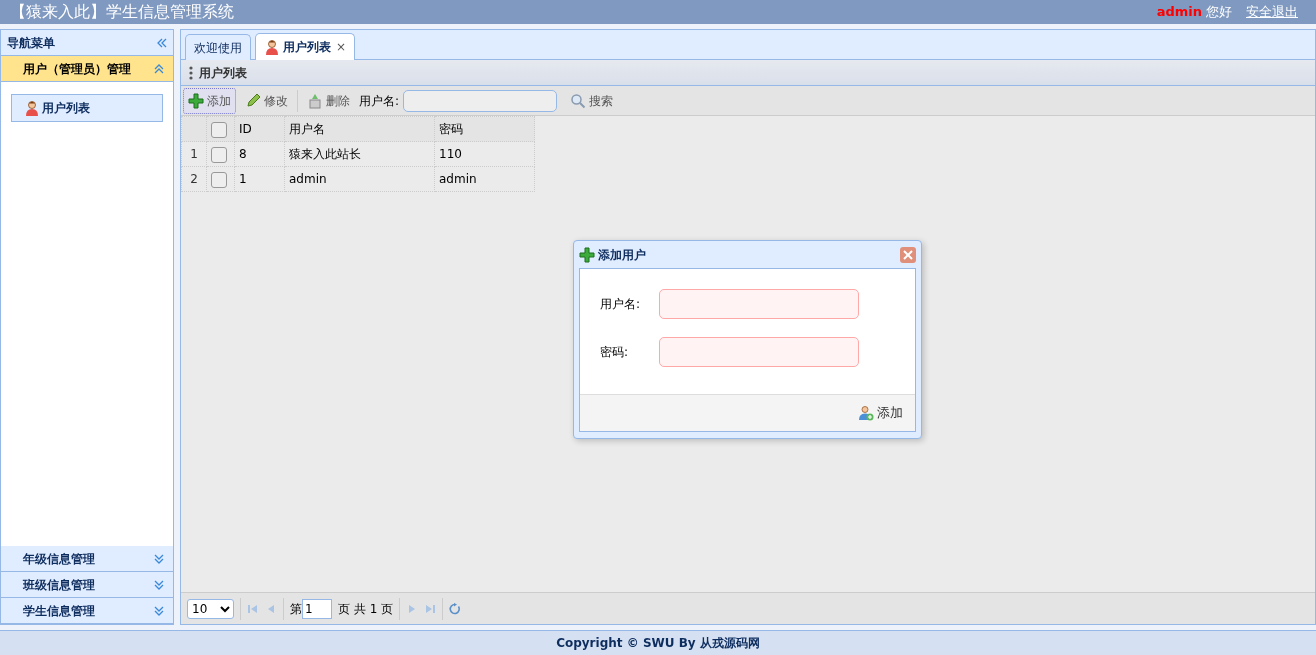 The image size is (1316, 655). Describe the element at coordinates (259, 129) in the screenshot. I see `column-header: ID` at that location.